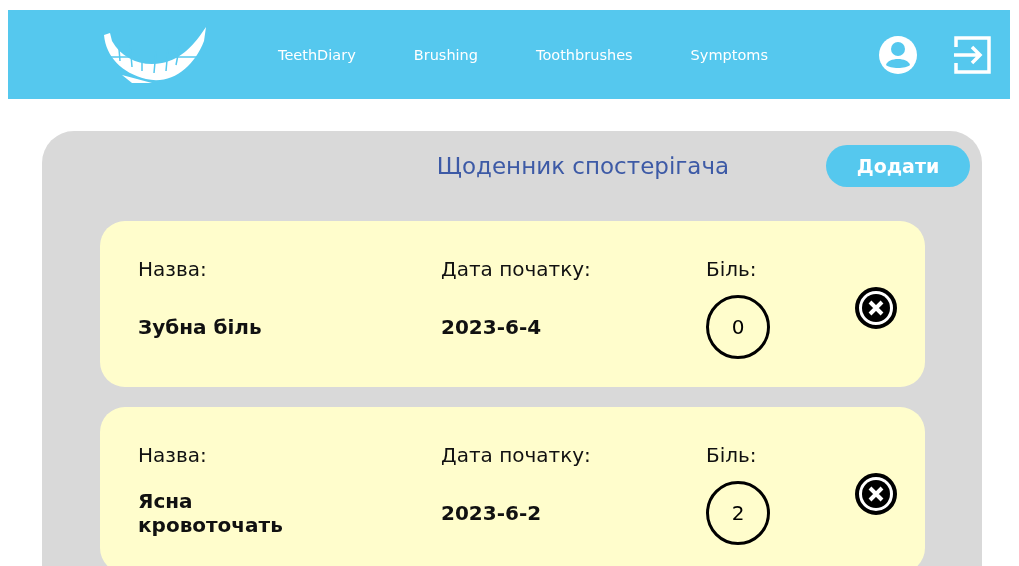 The width and height of the screenshot is (1019, 566). I want to click on nav-link: Brushing, so click(445, 54).